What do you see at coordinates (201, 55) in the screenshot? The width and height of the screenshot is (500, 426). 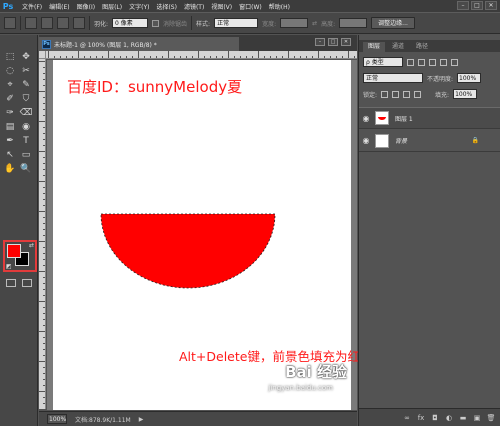 I see `horizontal-ruler` at bounding box center [201, 55].